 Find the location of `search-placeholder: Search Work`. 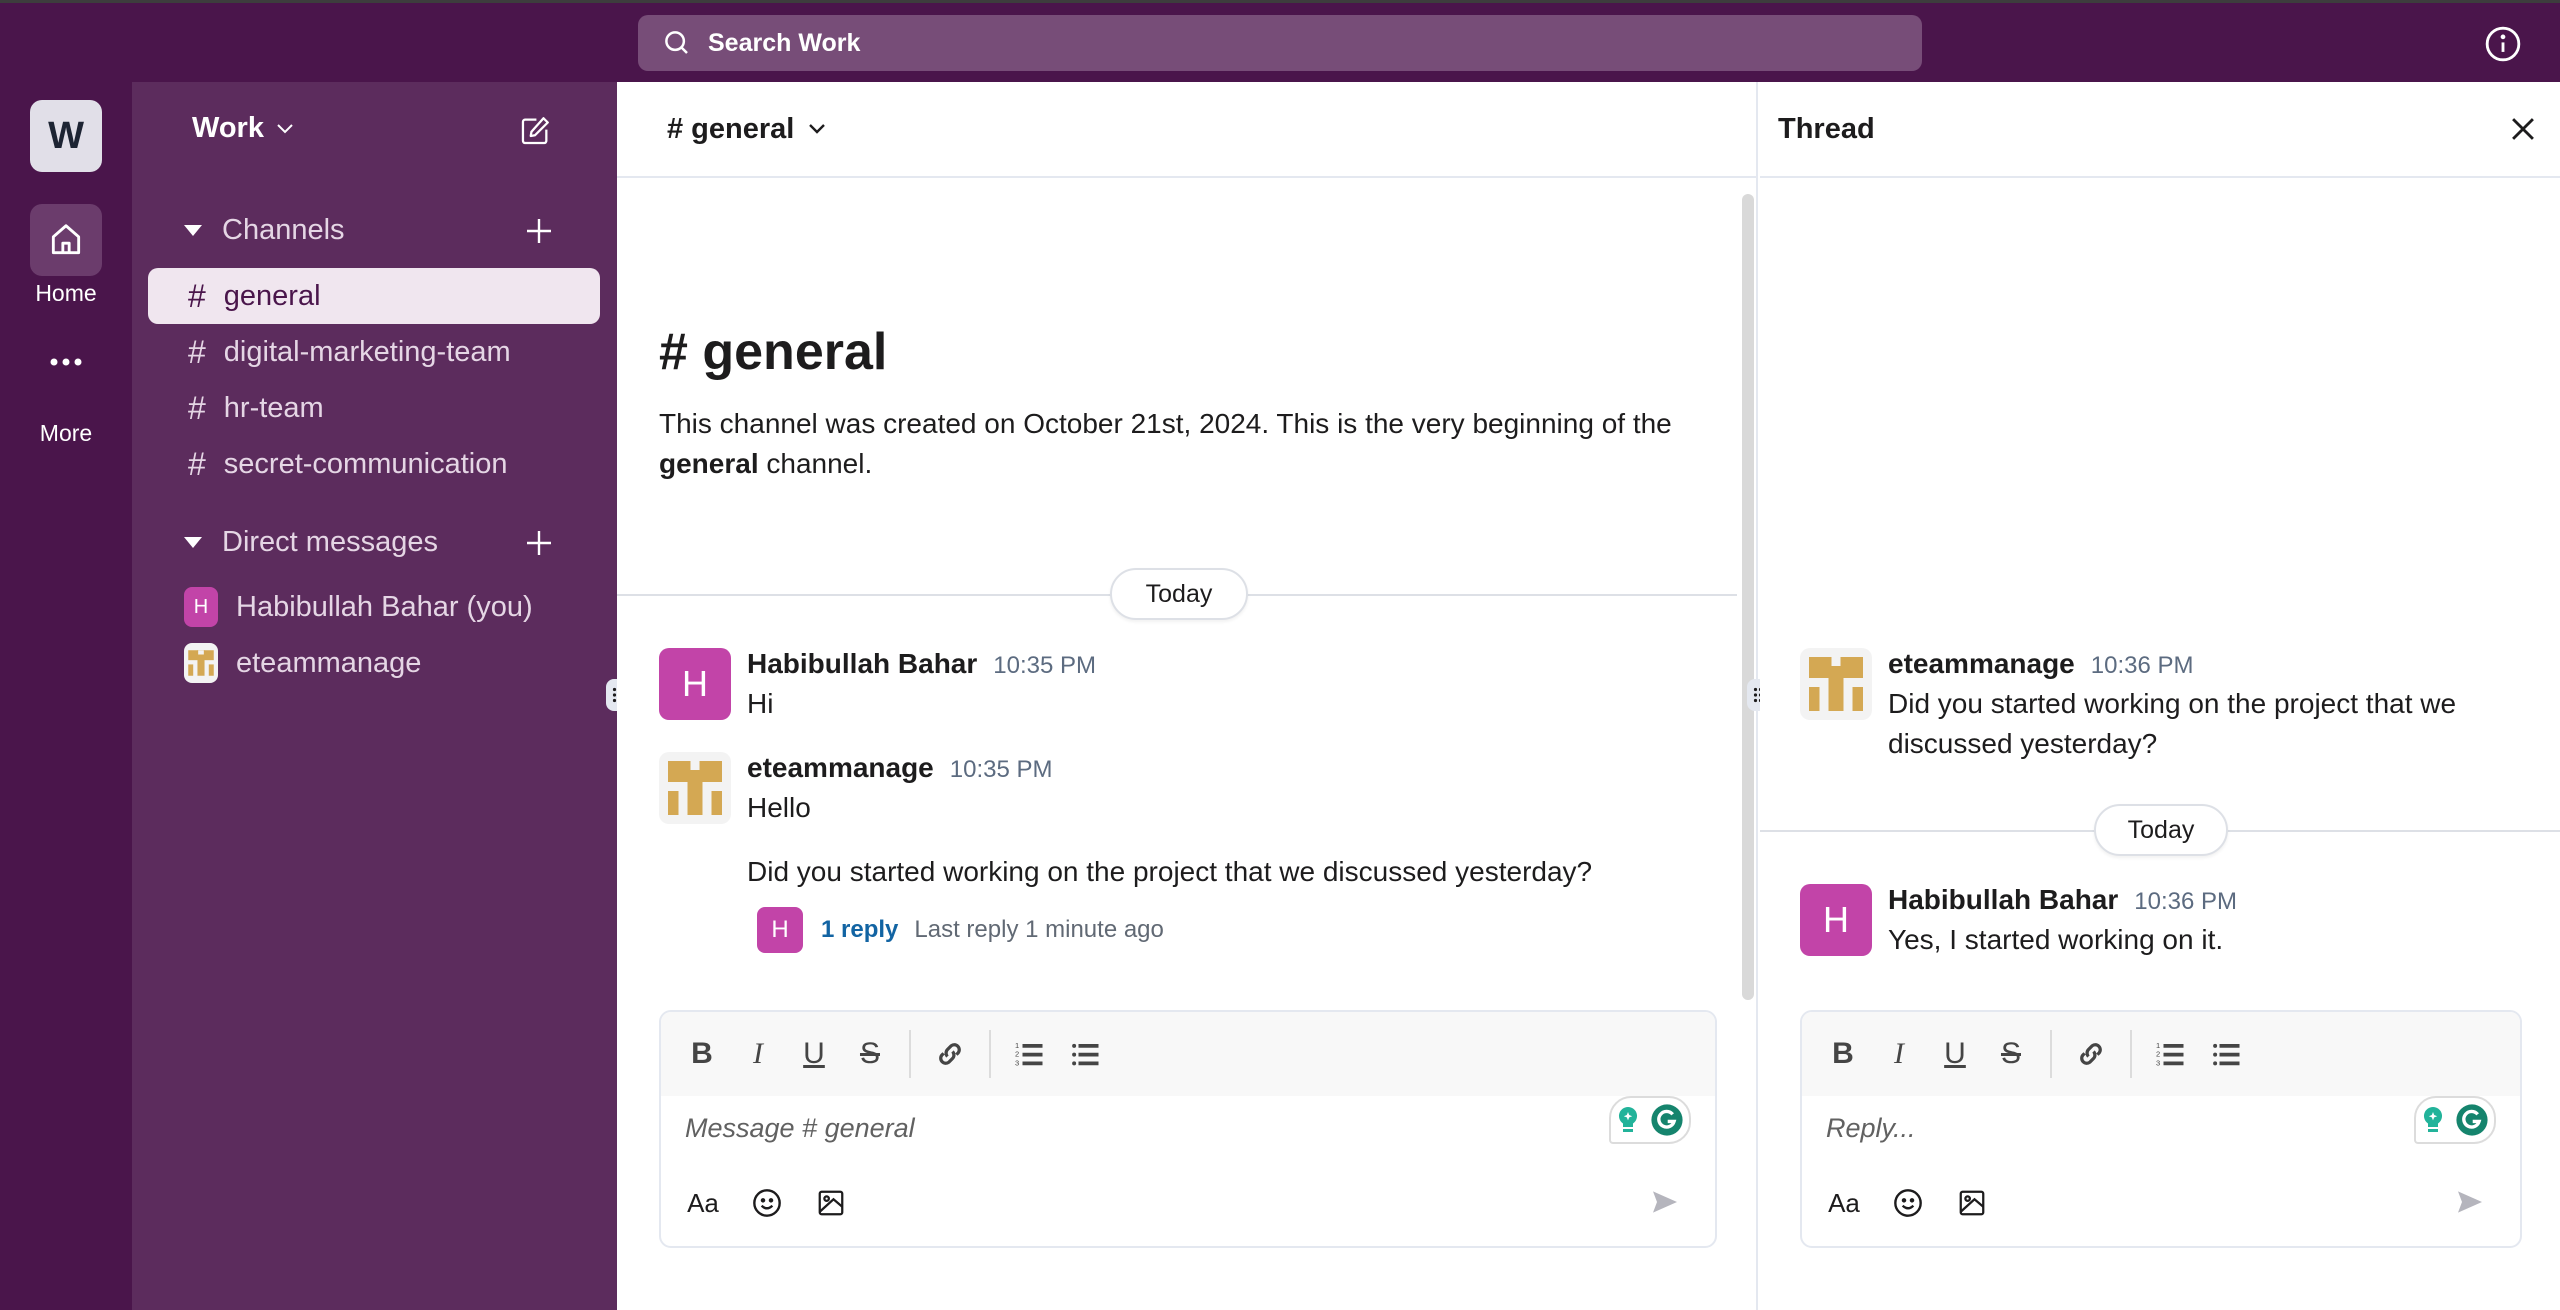

search-placeholder: Search Work is located at coordinates (784, 42).